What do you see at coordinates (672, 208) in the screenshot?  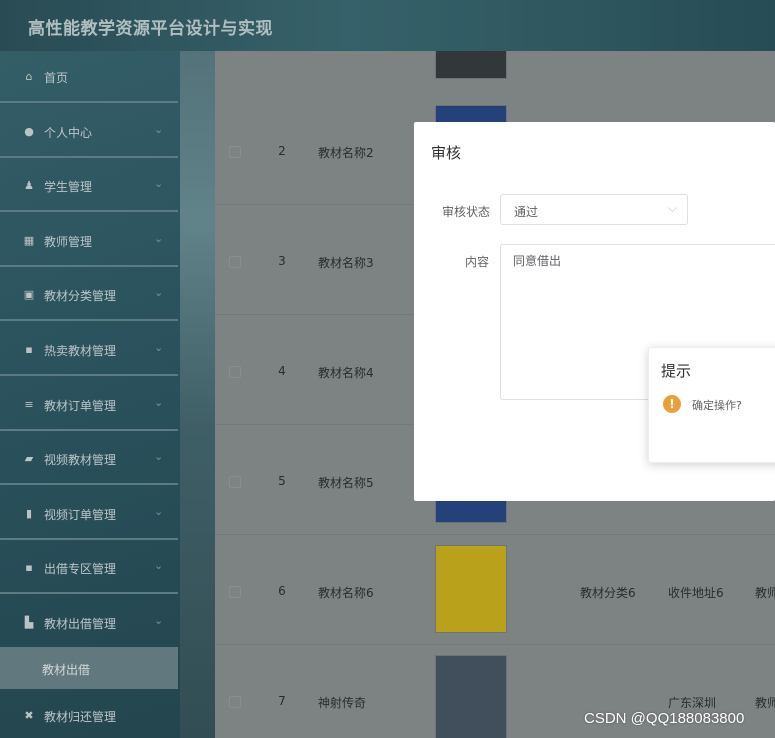 I see `chevron-down-icon: ⌵` at bounding box center [672, 208].